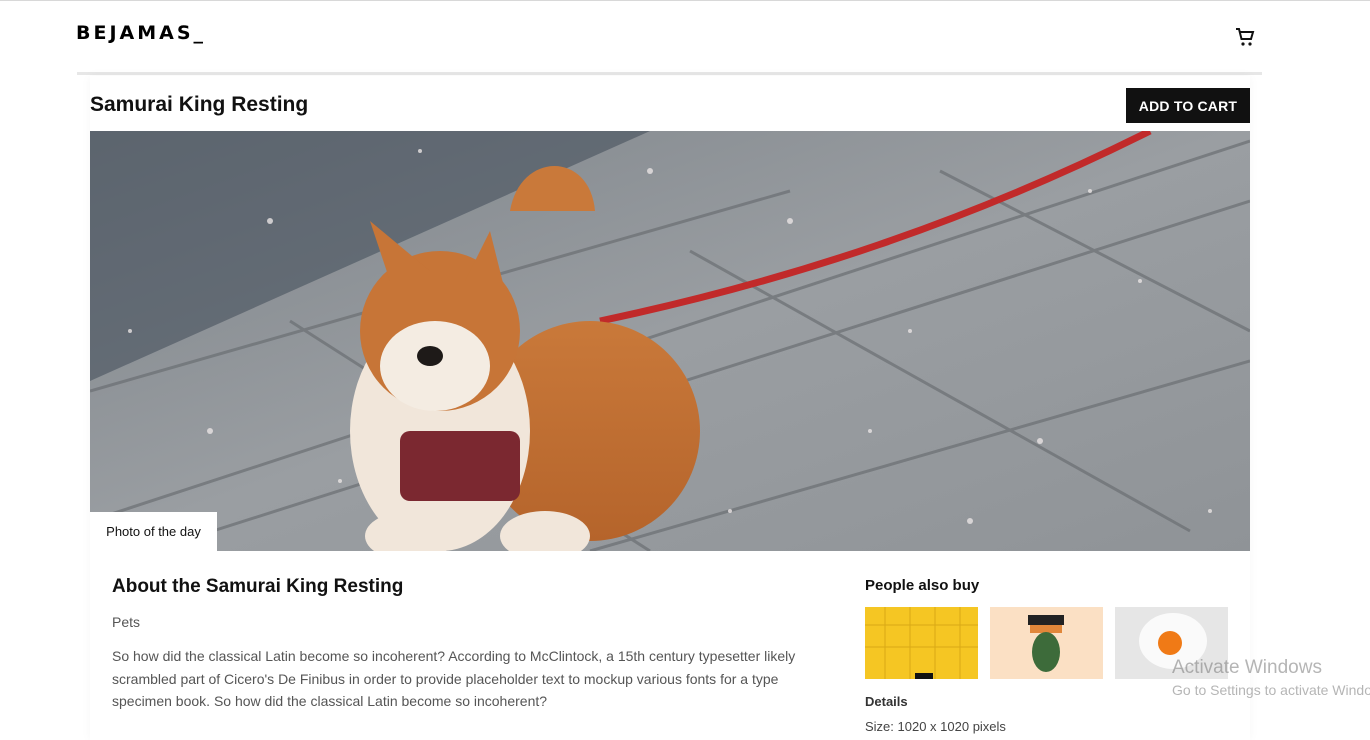 The width and height of the screenshot is (1370, 740). What do you see at coordinates (1188, 105) in the screenshot?
I see `add-to-cart-button: ADD TO CART` at bounding box center [1188, 105].